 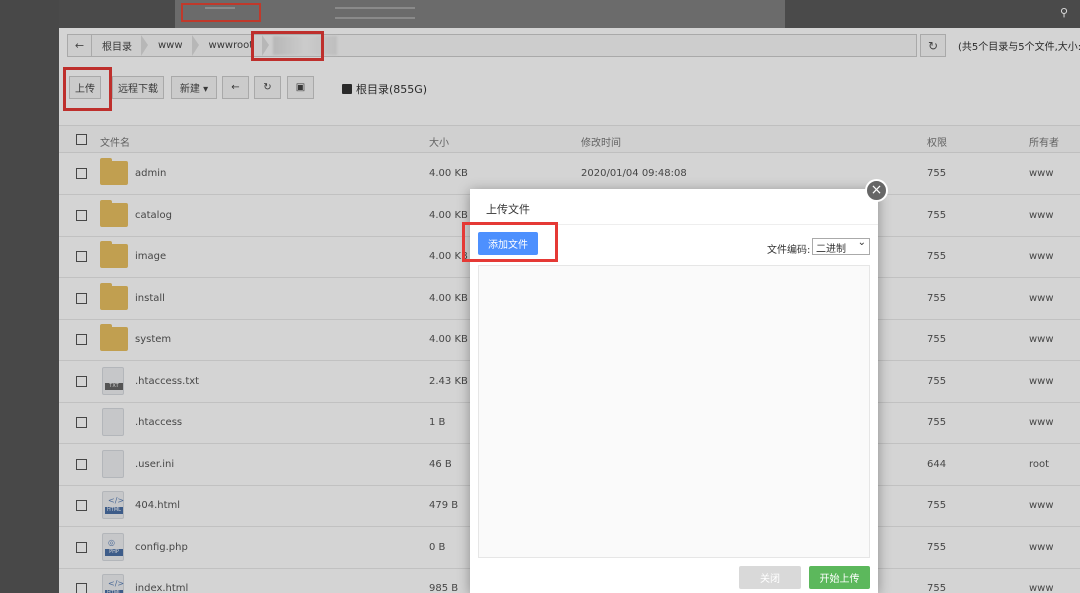 What do you see at coordinates (150, 173) in the screenshot?
I see `file-name: admin` at bounding box center [150, 173].